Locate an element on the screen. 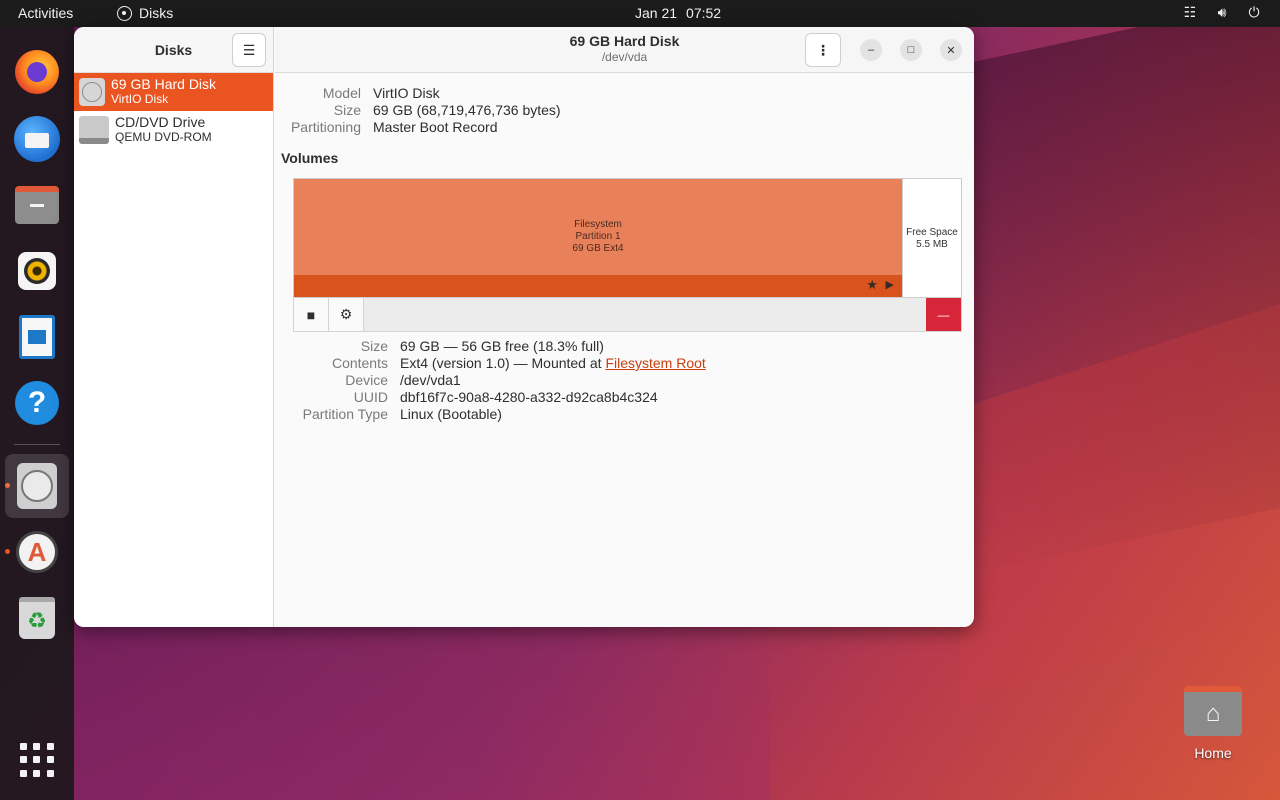 The height and width of the screenshot is (800, 1280). app-grid-icon is located at coordinates (37, 760).